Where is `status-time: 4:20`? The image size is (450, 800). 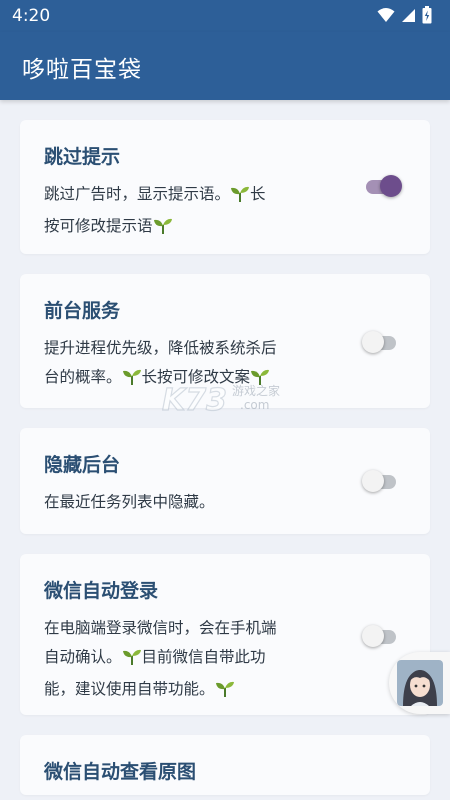
status-time: 4:20 is located at coordinates (31, 16).